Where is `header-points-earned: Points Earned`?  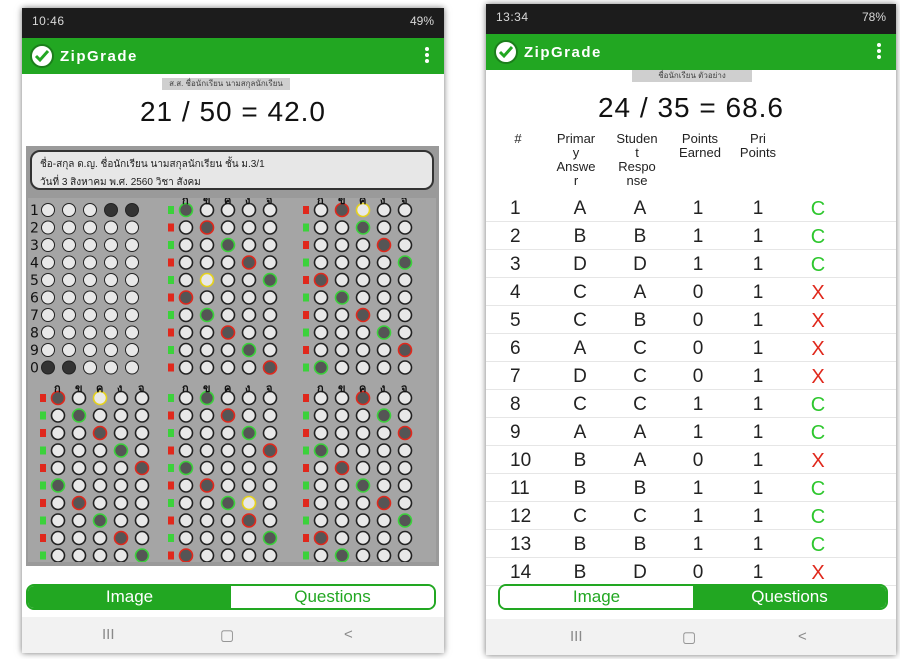
header-points-earned: Points Earned is located at coordinates (700, 145).